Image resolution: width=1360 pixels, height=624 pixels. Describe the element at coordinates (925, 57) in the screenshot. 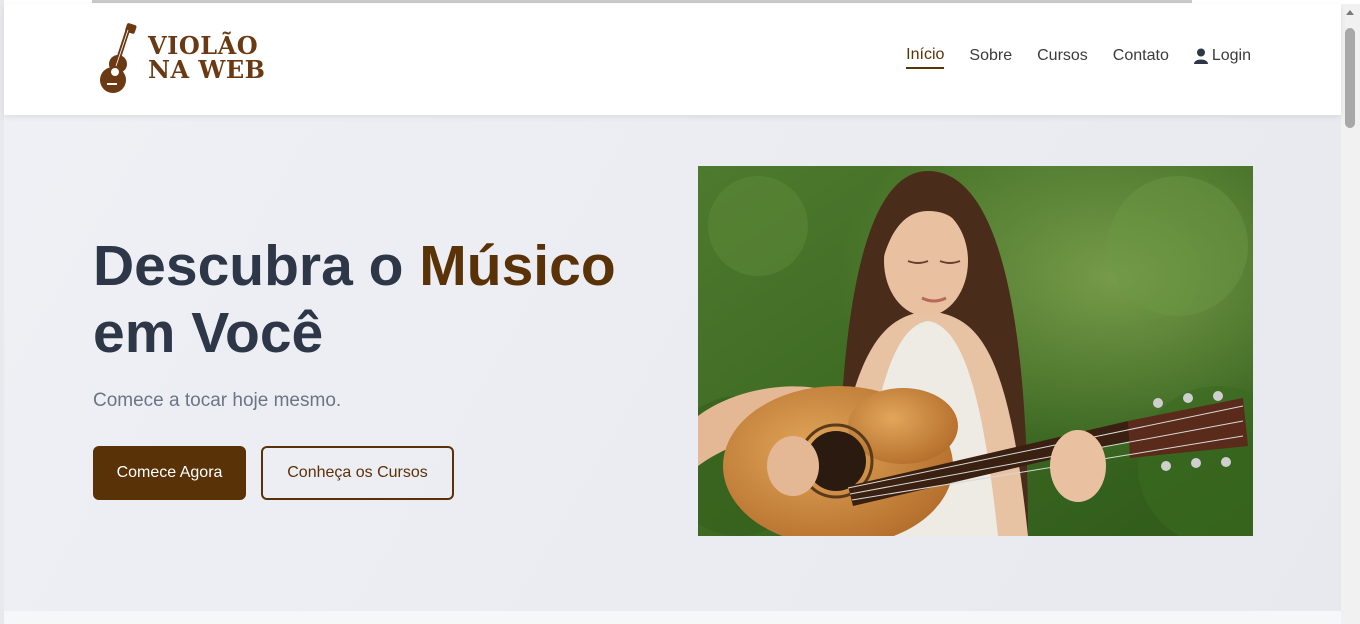

I see `nav-item-inicio: Início` at that location.